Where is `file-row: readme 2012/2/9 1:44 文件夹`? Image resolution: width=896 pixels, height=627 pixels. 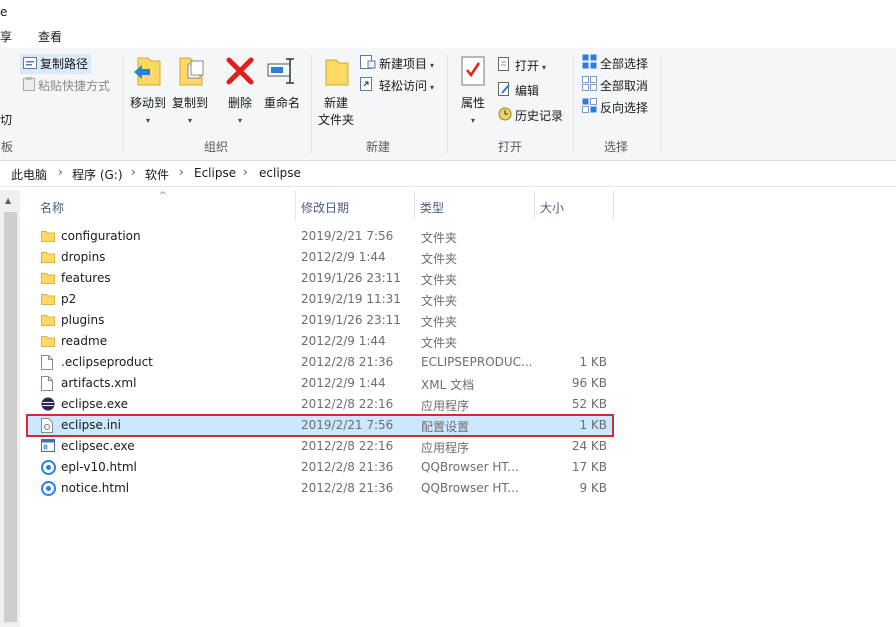 file-row: readme 2012/2/9 1:44 文件夹 is located at coordinates (320, 341).